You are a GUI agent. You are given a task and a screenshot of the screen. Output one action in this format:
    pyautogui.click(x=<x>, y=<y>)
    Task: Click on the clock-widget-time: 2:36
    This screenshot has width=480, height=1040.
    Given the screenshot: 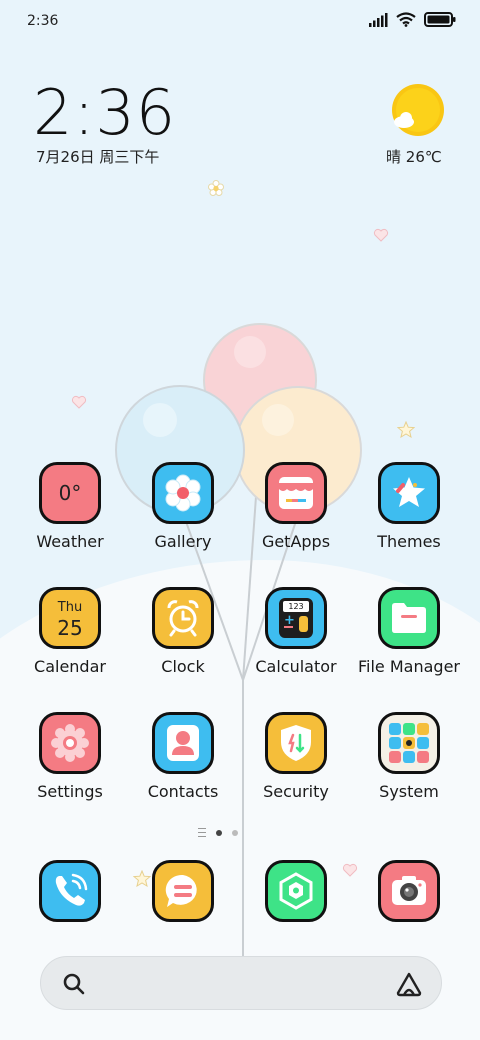 What is the action you would take?
    pyautogui.click(x=104, y=112)
    